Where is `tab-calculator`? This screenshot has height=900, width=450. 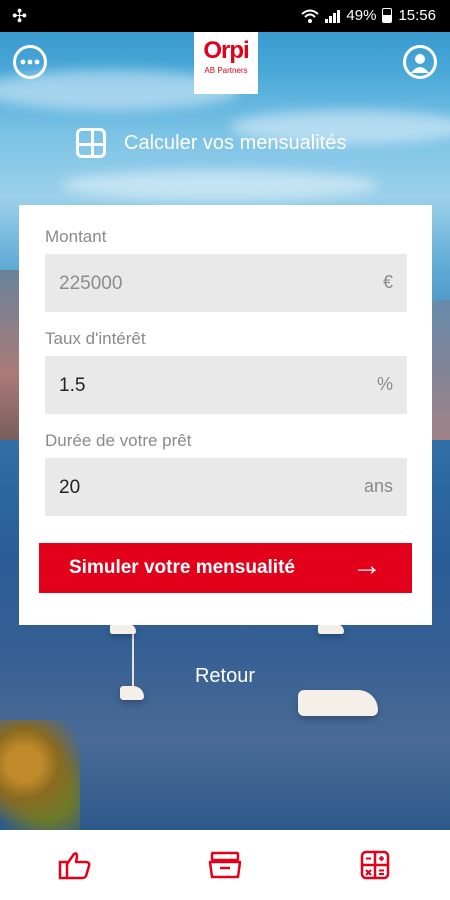 tab-calculator is located at coordinates (375, 865).